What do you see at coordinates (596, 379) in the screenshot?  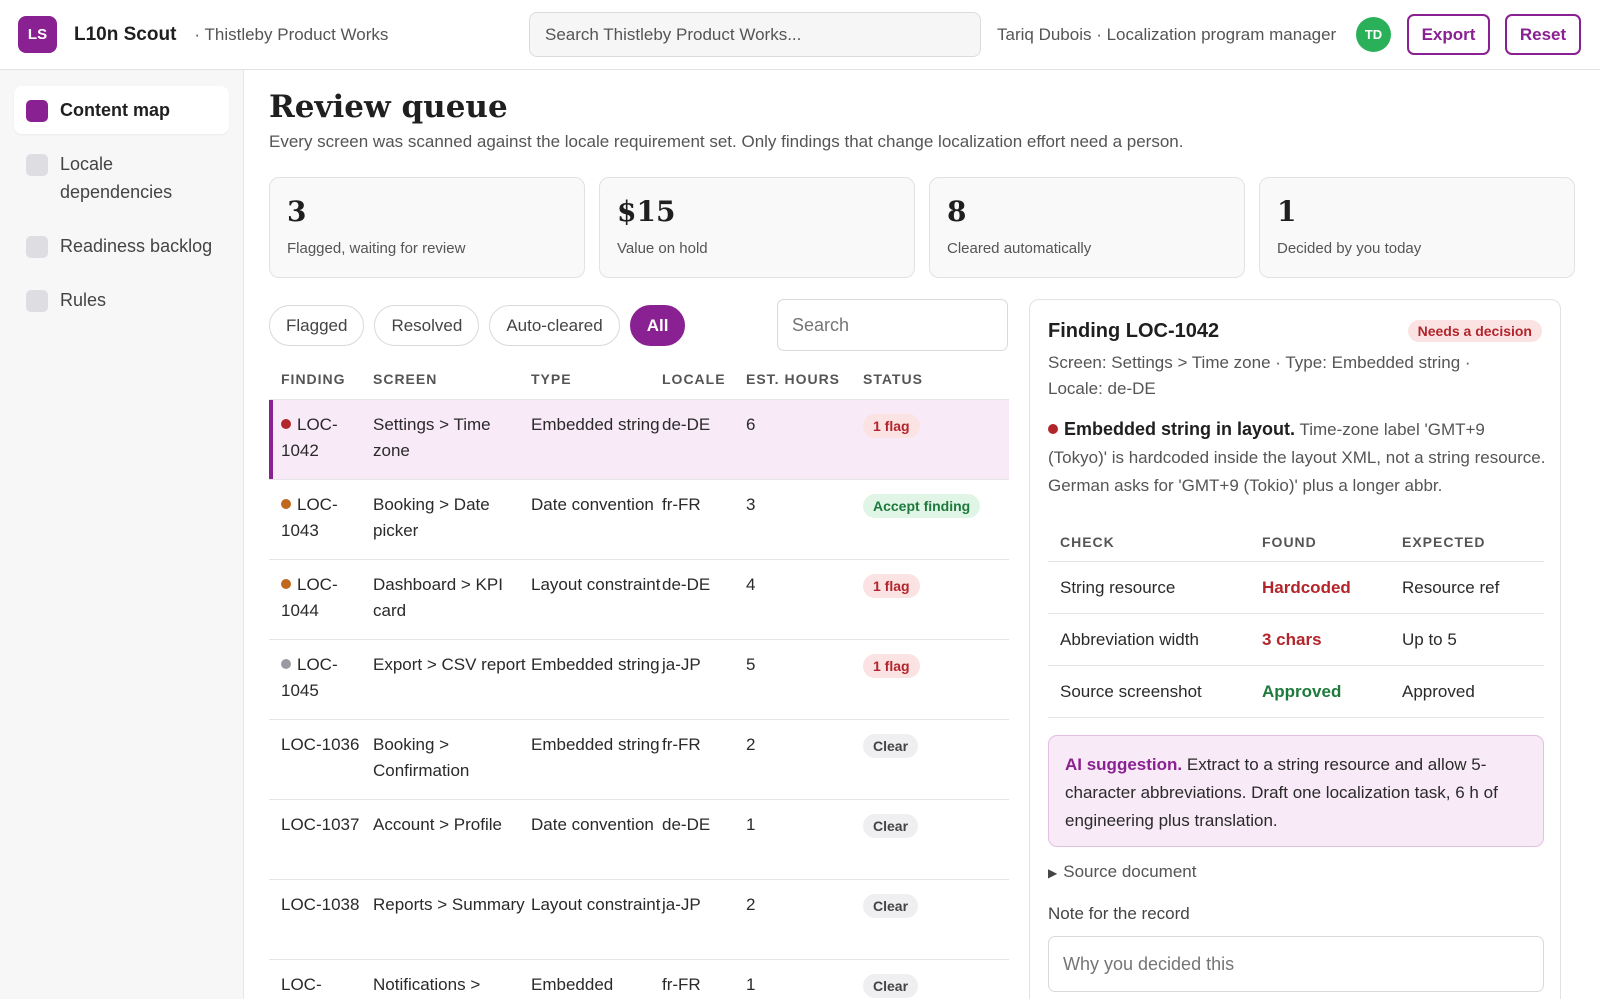 I see `header-type: TYPE` at bounding box center [596, 379].